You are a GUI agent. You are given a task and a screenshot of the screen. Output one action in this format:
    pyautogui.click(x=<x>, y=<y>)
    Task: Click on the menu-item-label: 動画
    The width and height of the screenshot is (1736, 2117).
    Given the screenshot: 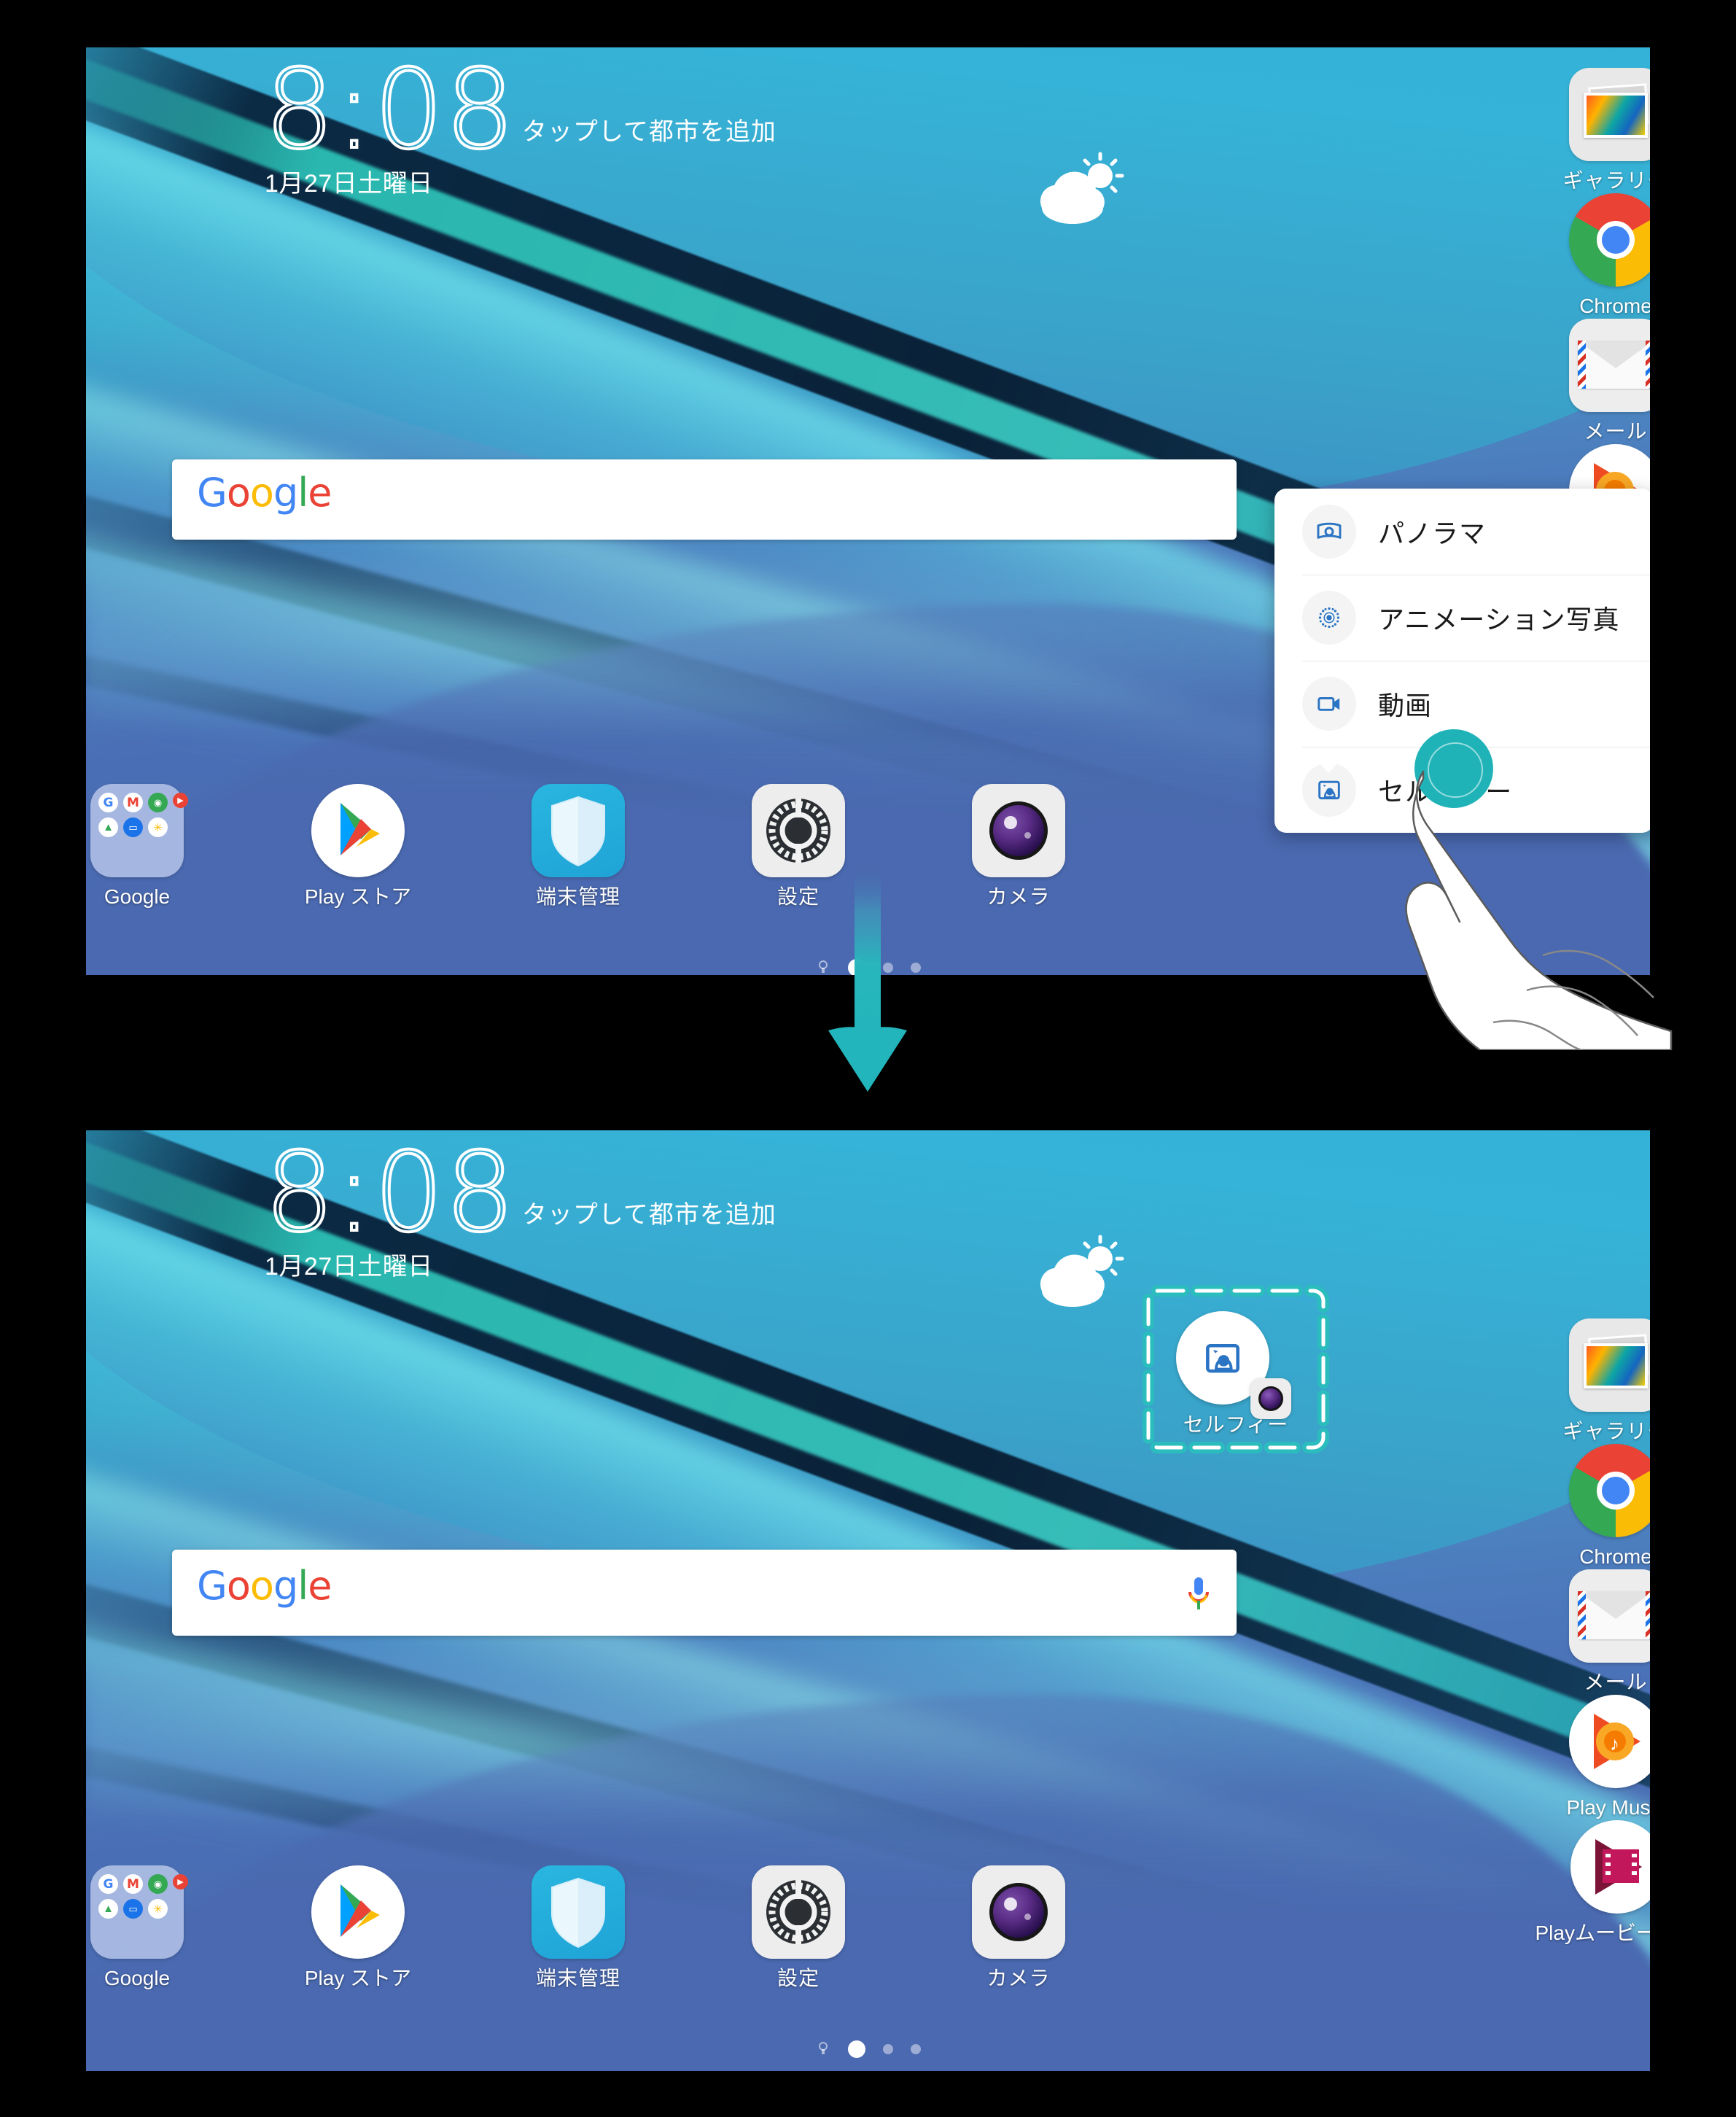 What is the action you would take?
    pyautogui.click(x=1405, y=706)
    